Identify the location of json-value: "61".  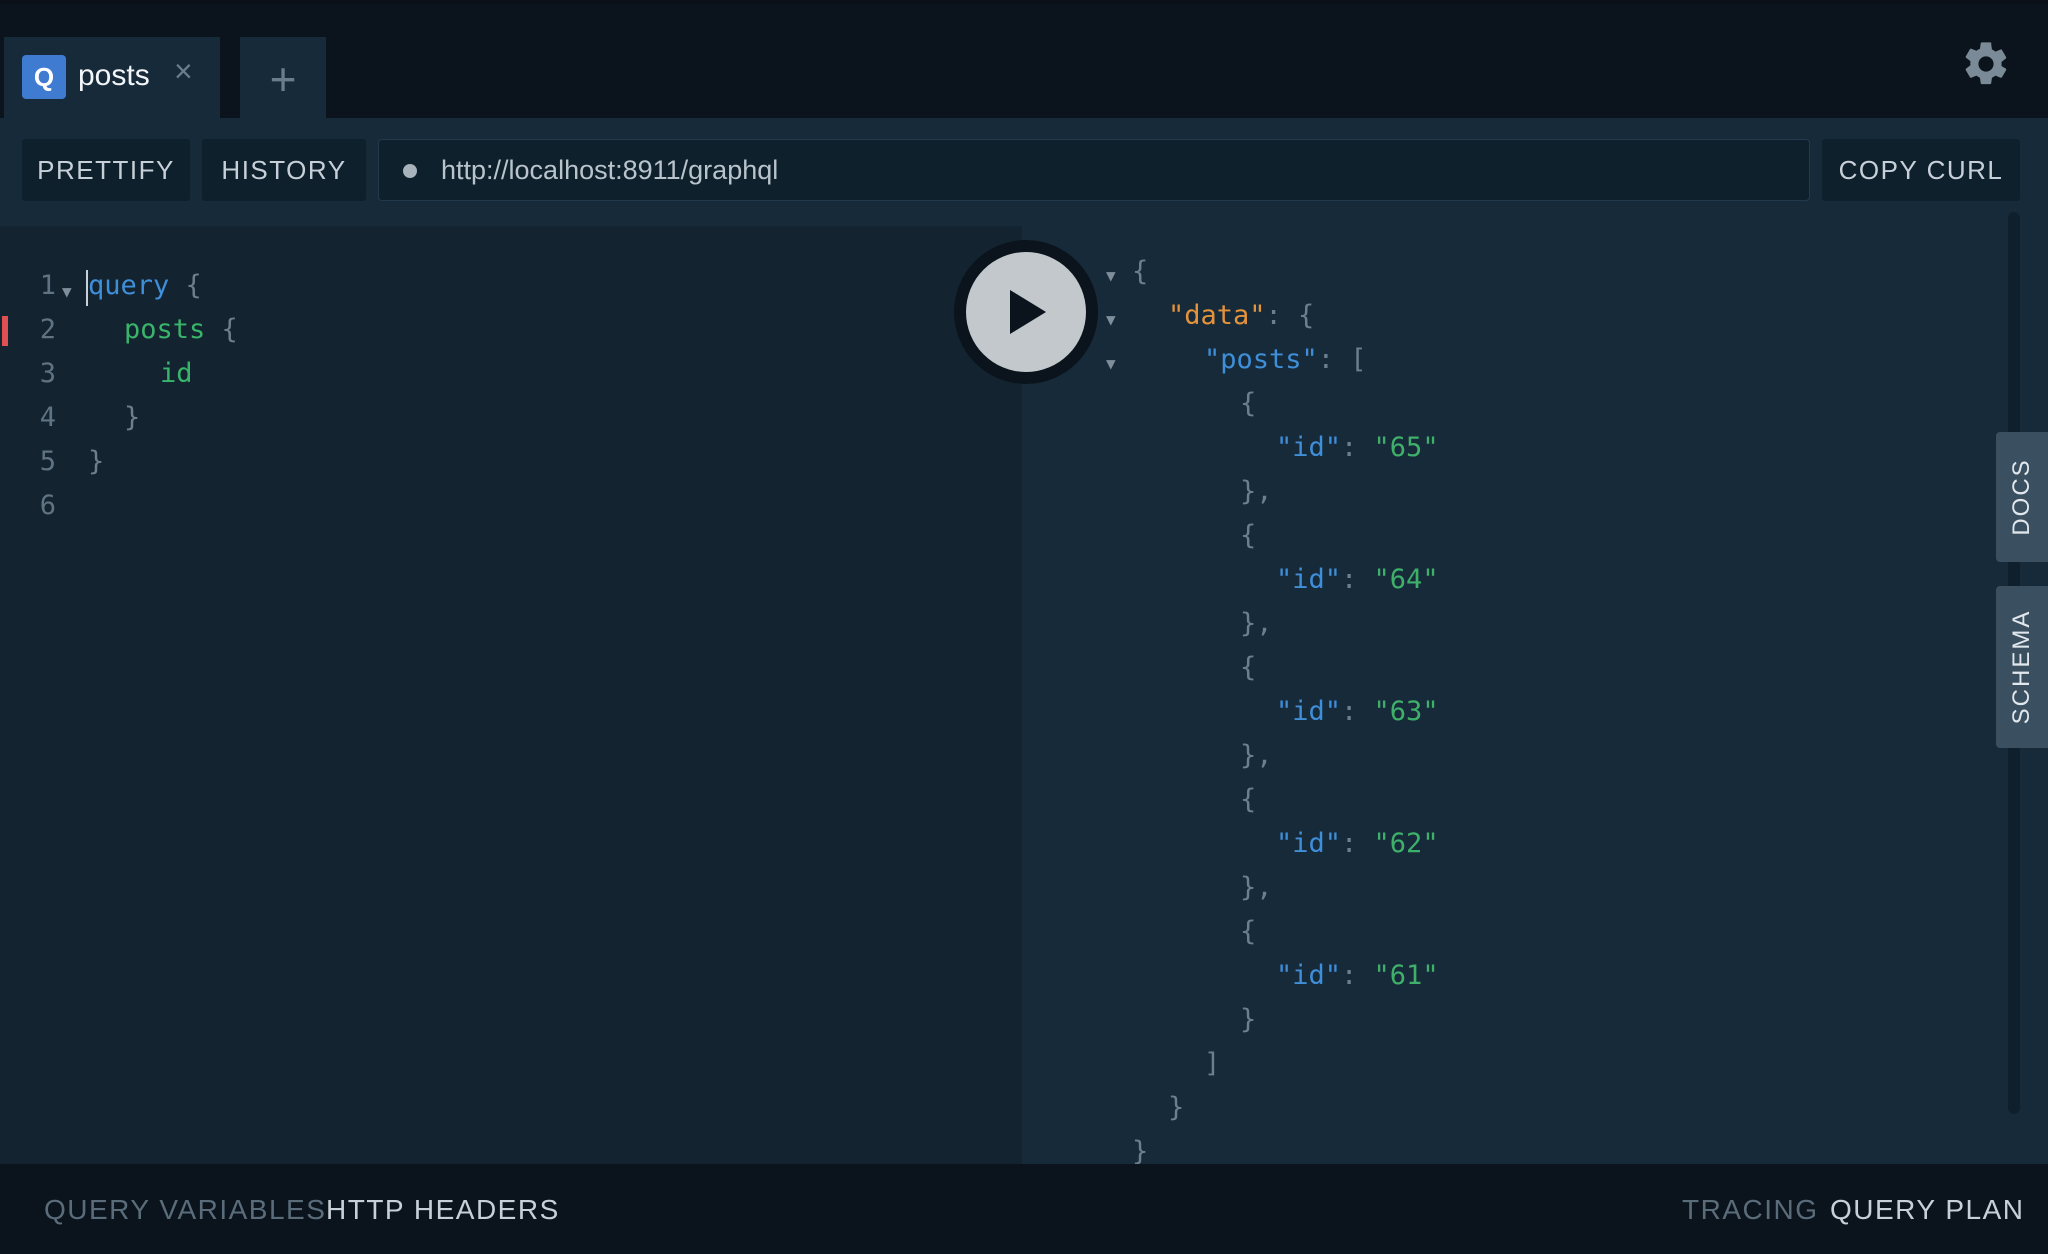
(1406, 975).